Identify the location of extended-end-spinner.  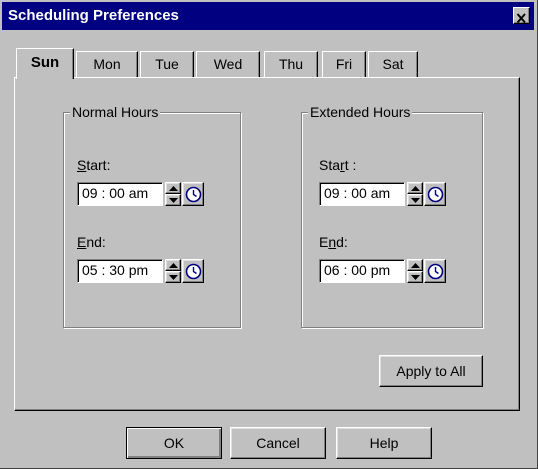
(415, 271).